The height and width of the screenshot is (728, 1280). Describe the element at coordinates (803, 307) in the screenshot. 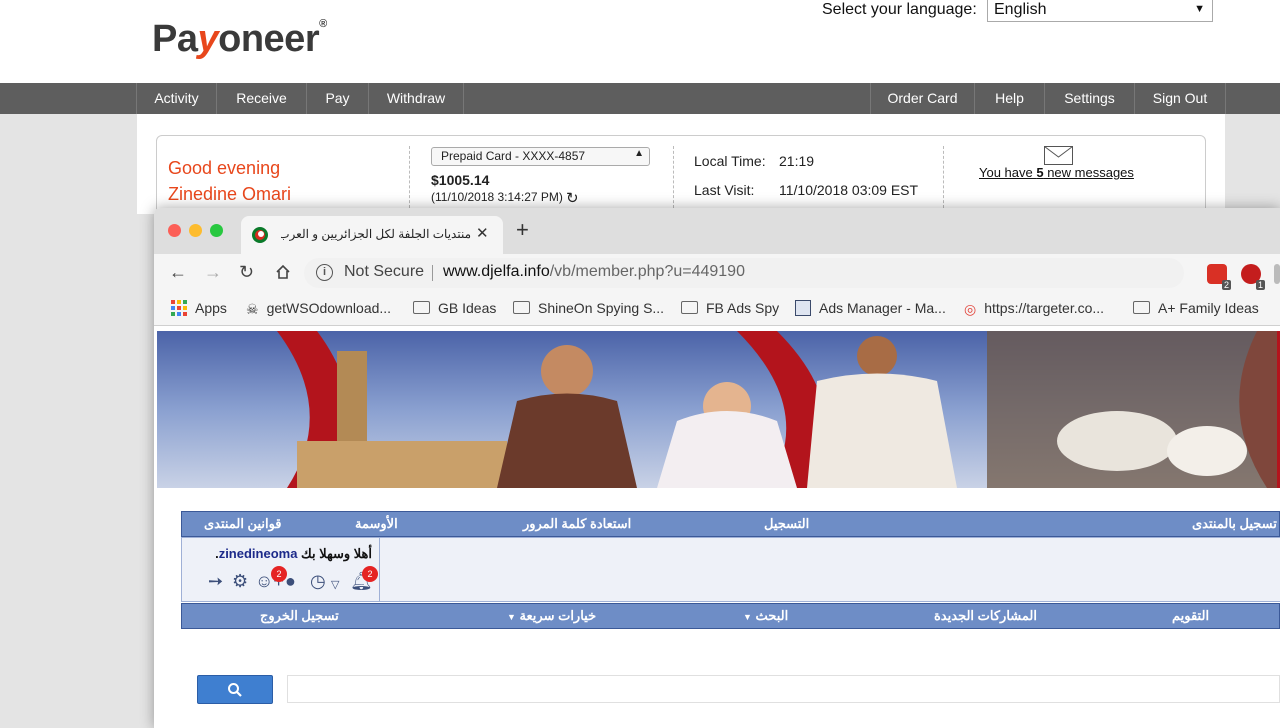

I see `ads-manager-icon` at that location.